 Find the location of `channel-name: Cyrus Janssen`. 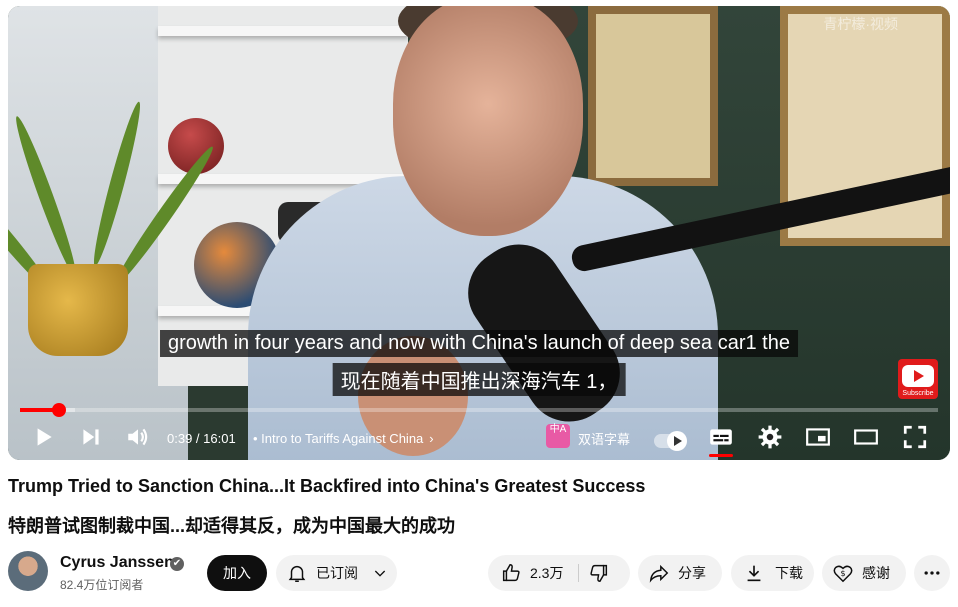

channel-name: Cyrus Janssen is located at coordinates (117, 563).